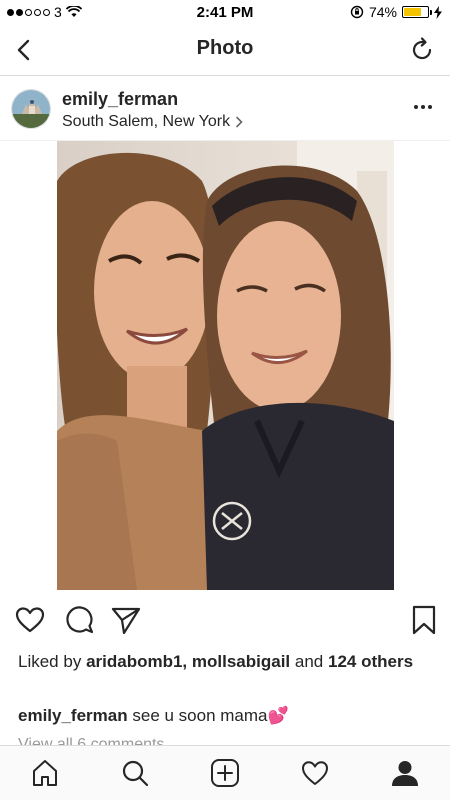  What do you see at coordinates (120, 99) in the screenshot?
I see `post-username: emily_ferman` at bounding box center [120, 99].